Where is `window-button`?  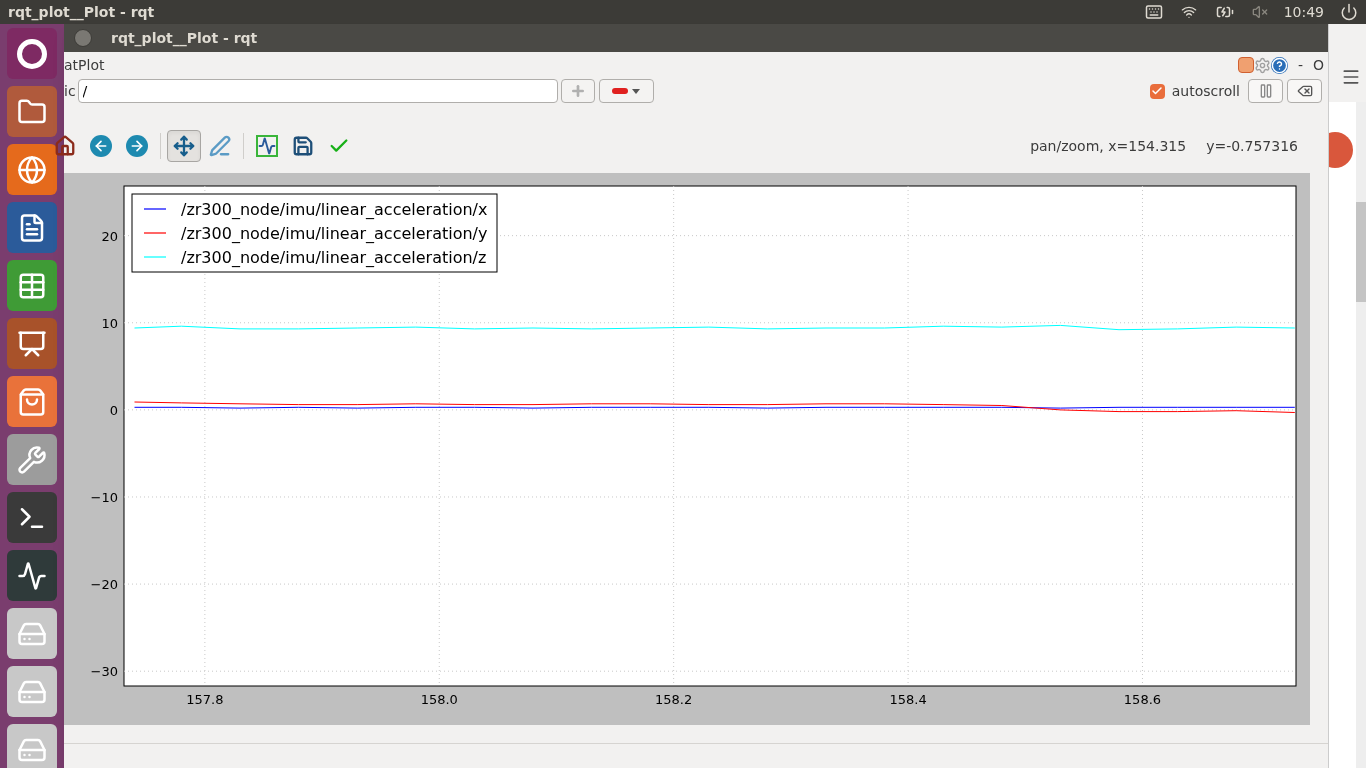 window-button is located at coordinates (83, 38).